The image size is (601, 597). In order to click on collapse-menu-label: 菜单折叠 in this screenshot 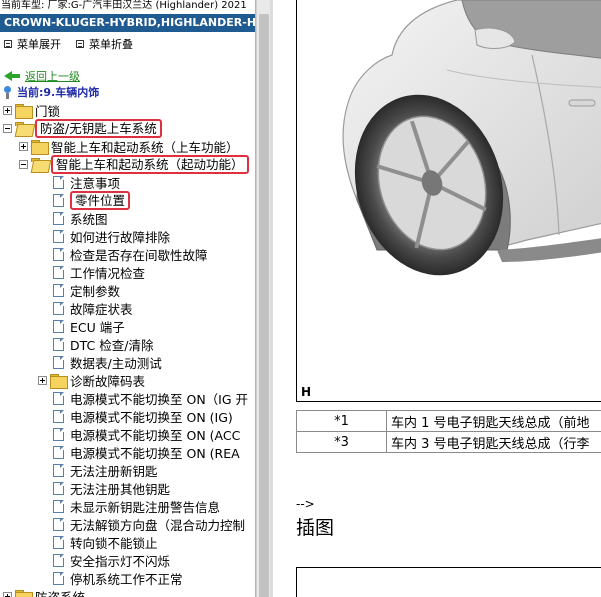, I will do `click(111, 44)`.